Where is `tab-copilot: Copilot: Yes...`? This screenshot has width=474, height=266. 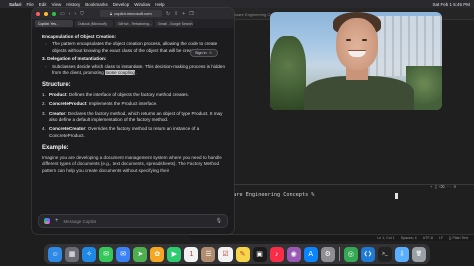 tab-copilot: Copilot: Yes... is located at coordinates (54, 23).